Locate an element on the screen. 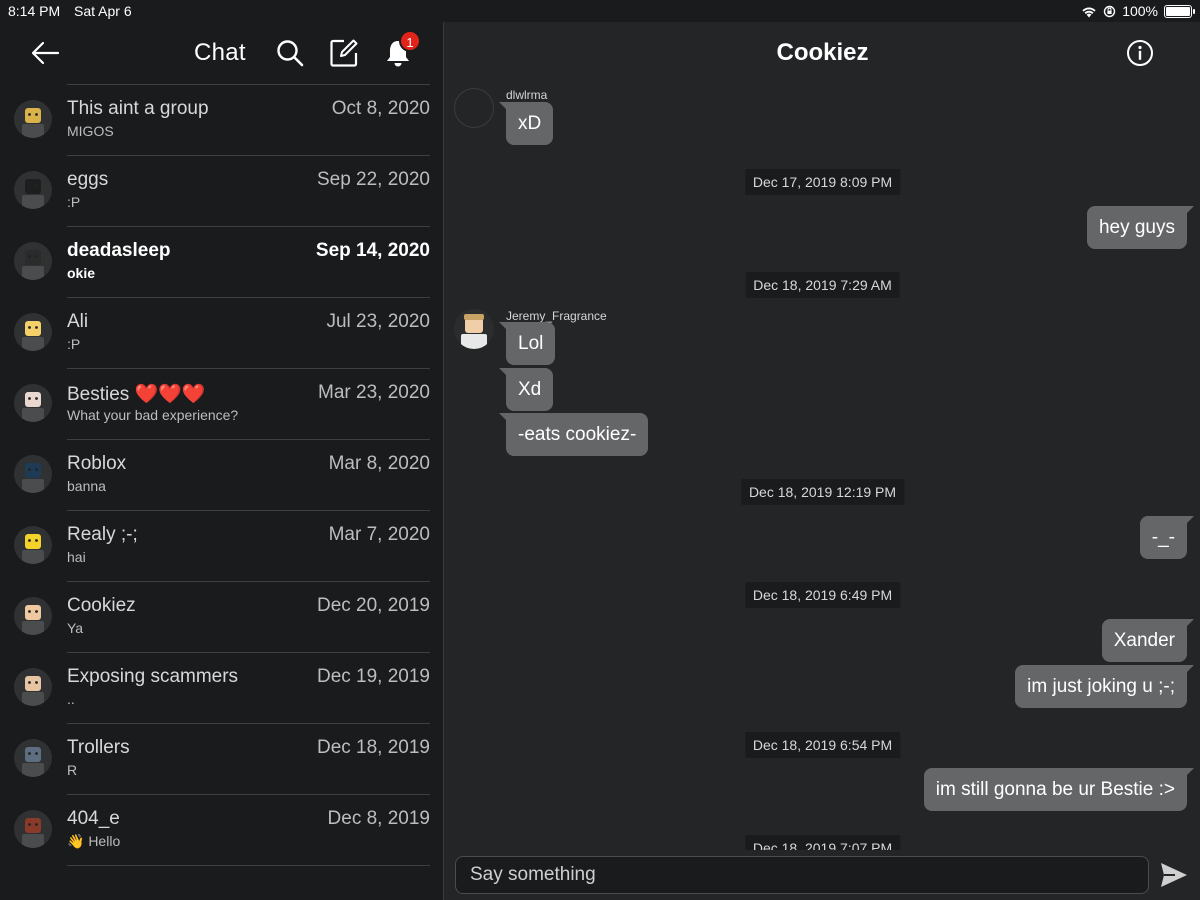  conversation-date: Sep 22, 2020 is located at coordinates (373, 179).